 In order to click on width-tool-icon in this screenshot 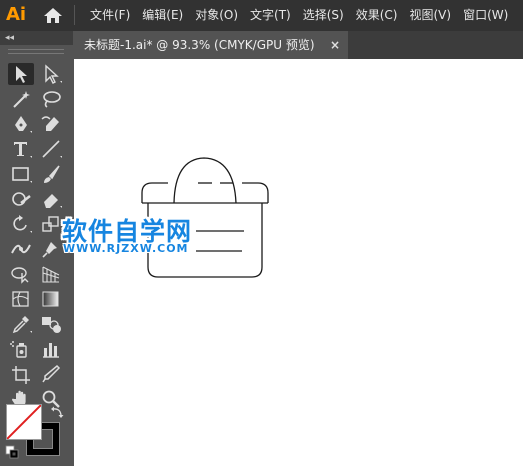, I will do `click(21, 249)`.